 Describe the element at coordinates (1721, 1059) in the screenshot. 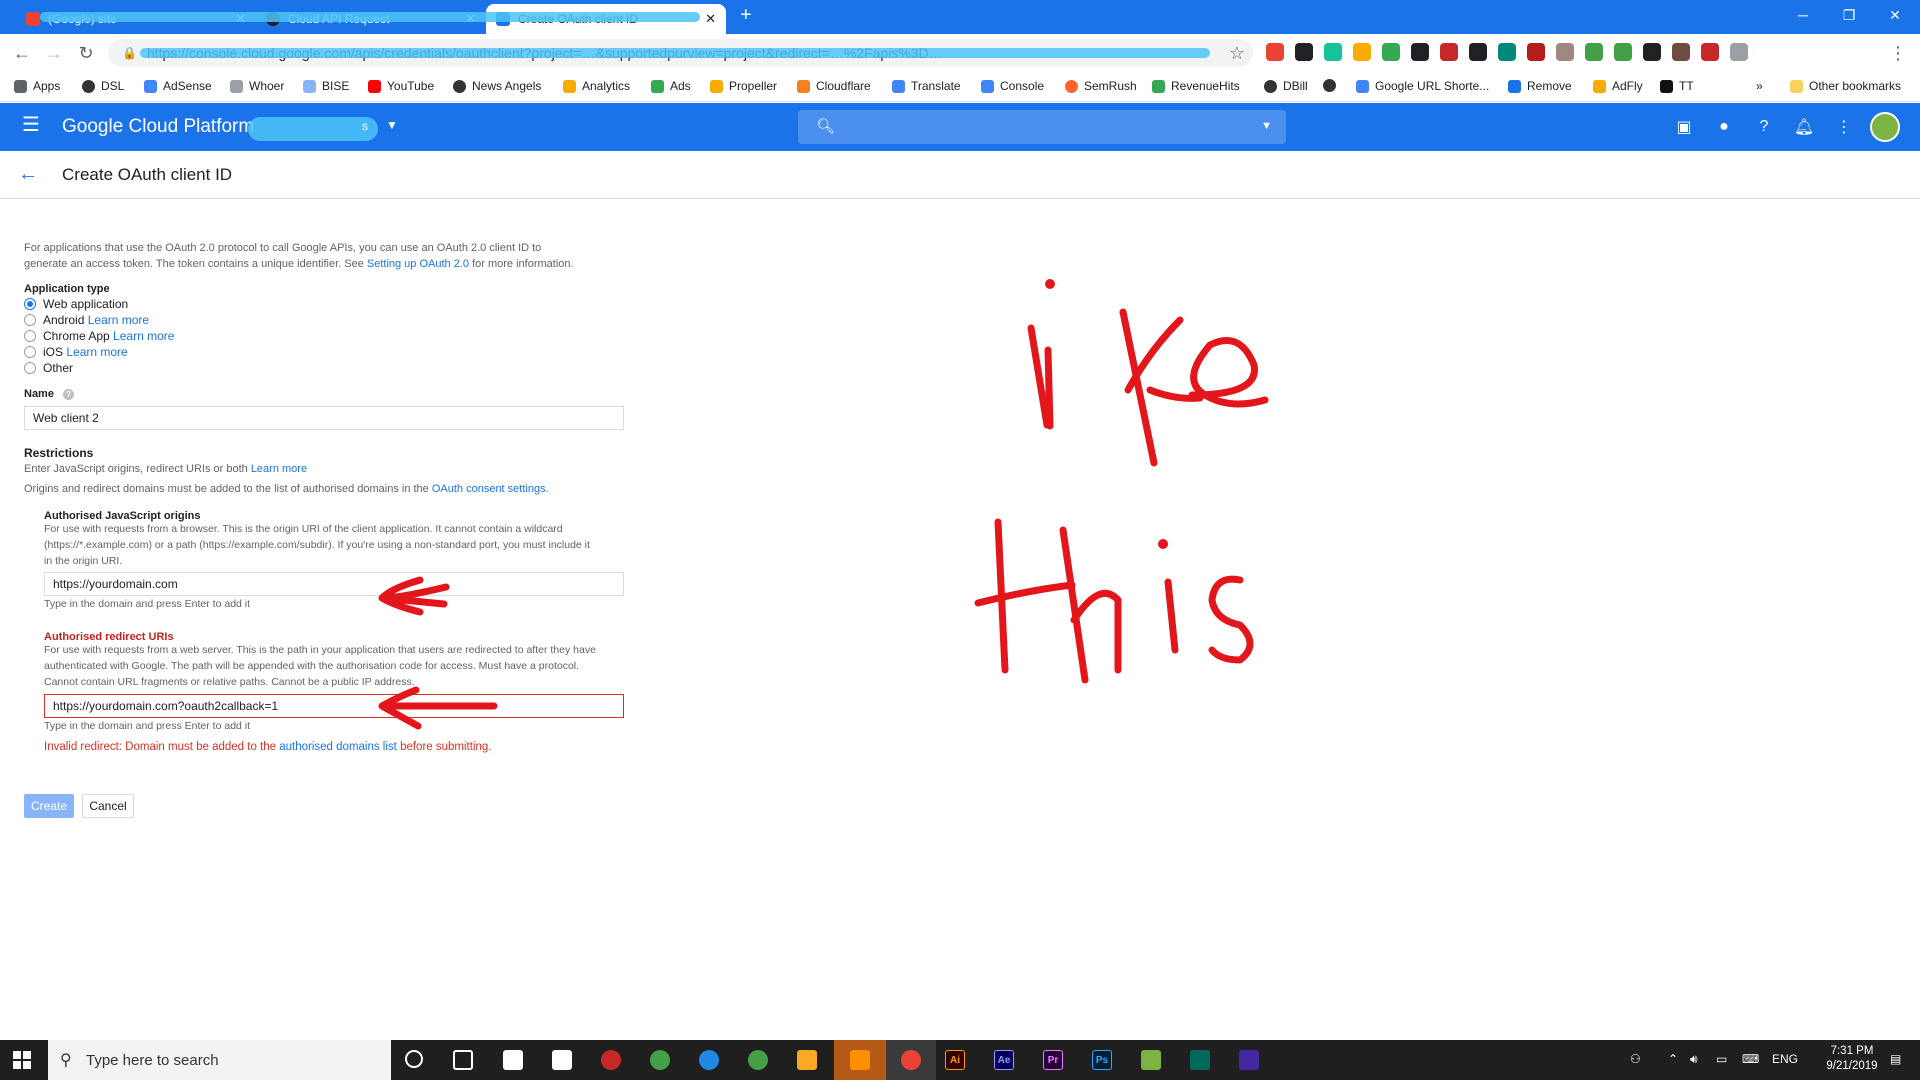

I see `network-icon: ▭` at that location.